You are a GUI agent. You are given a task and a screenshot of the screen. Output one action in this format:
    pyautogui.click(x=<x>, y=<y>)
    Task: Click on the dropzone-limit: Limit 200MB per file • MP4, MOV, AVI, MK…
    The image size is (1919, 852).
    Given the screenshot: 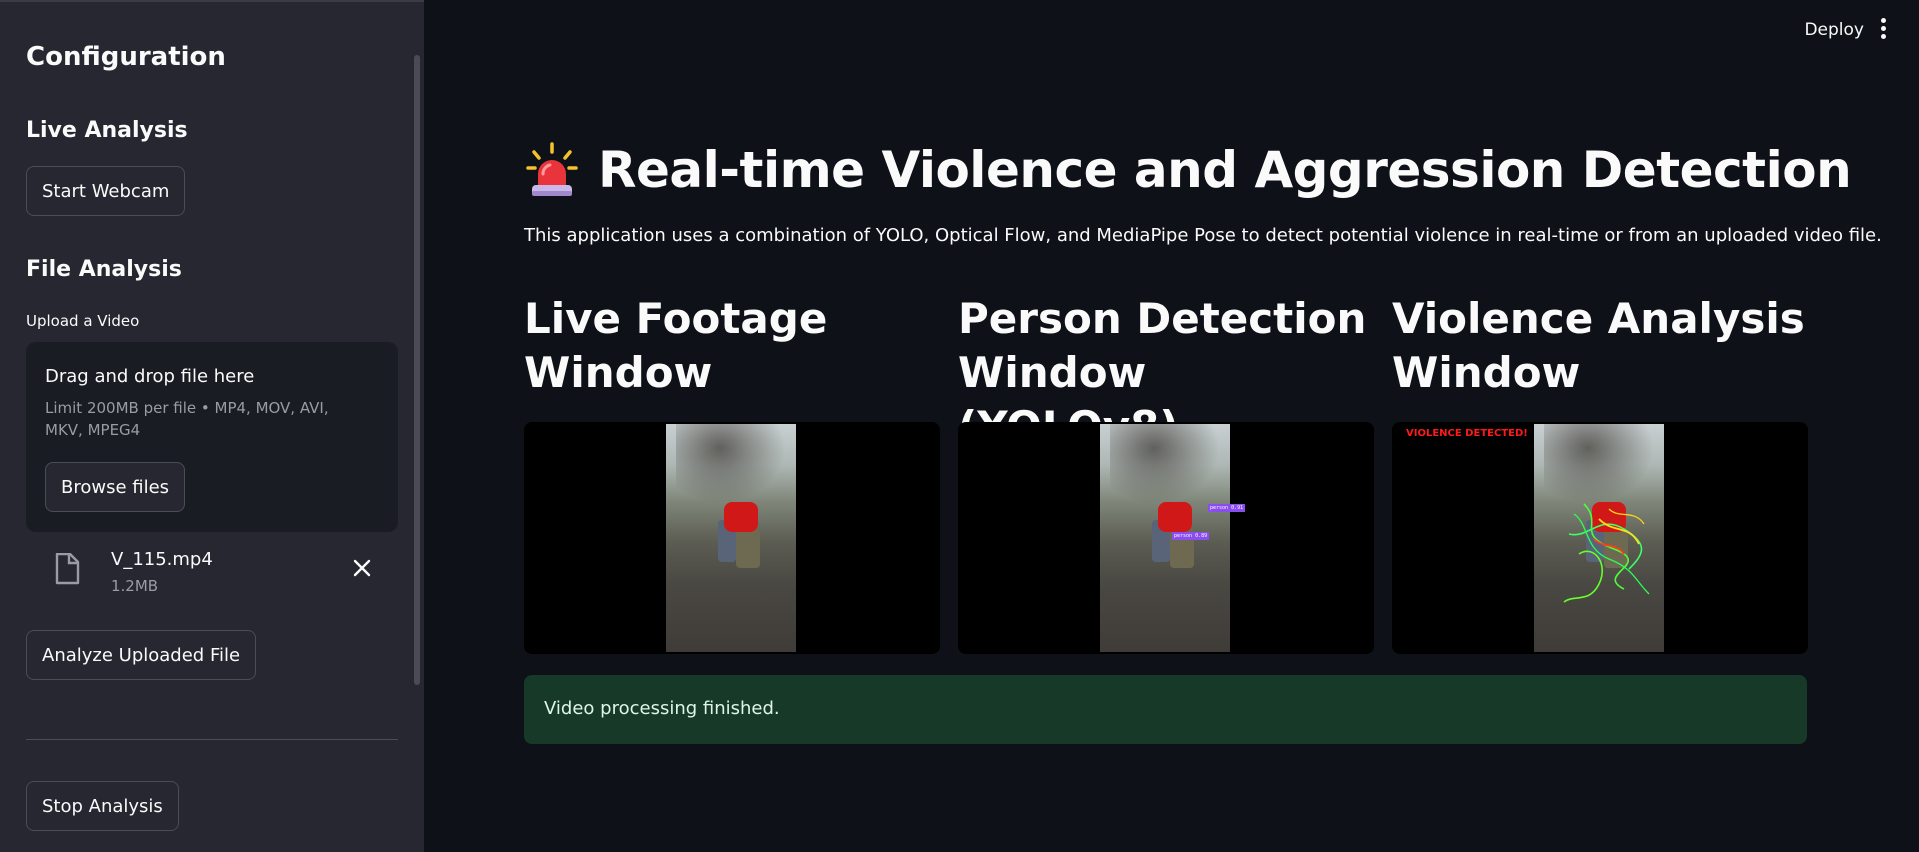 What is the action you would take?
    pyautogui.click(x=187, y=419)
    